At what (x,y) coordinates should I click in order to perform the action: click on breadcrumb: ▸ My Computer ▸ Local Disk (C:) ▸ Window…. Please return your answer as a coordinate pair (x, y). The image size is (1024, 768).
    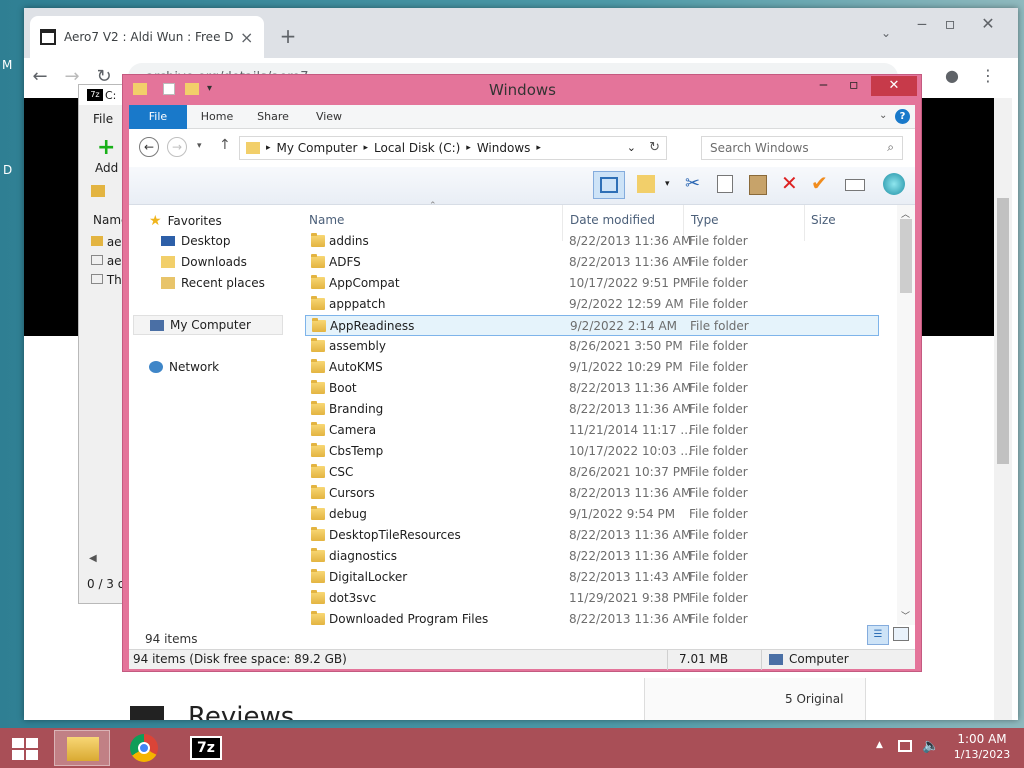
    Looking at the image, I should click on (453, 148).